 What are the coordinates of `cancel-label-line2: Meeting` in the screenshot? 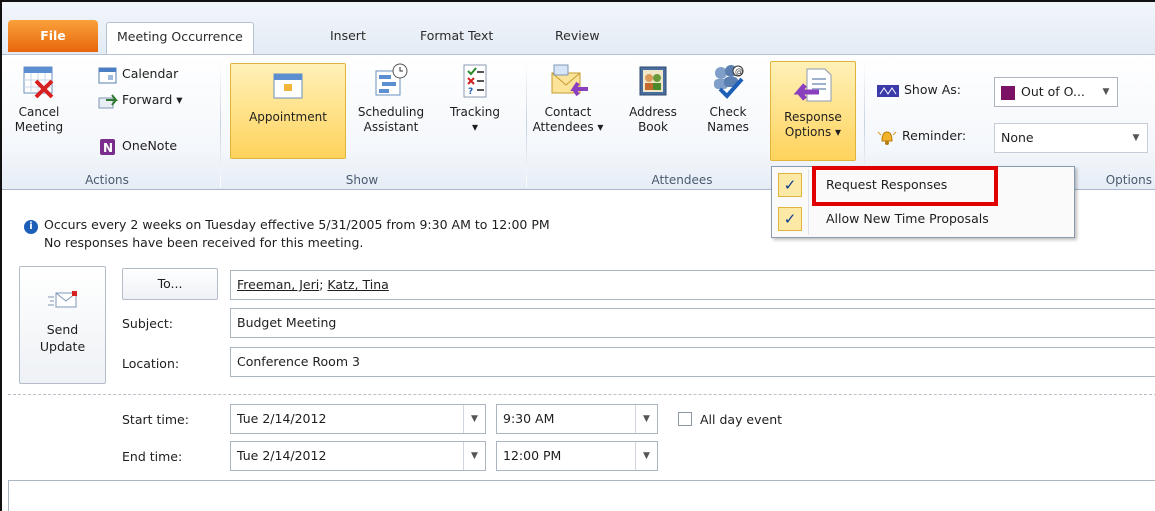 It's located at (39, 127).